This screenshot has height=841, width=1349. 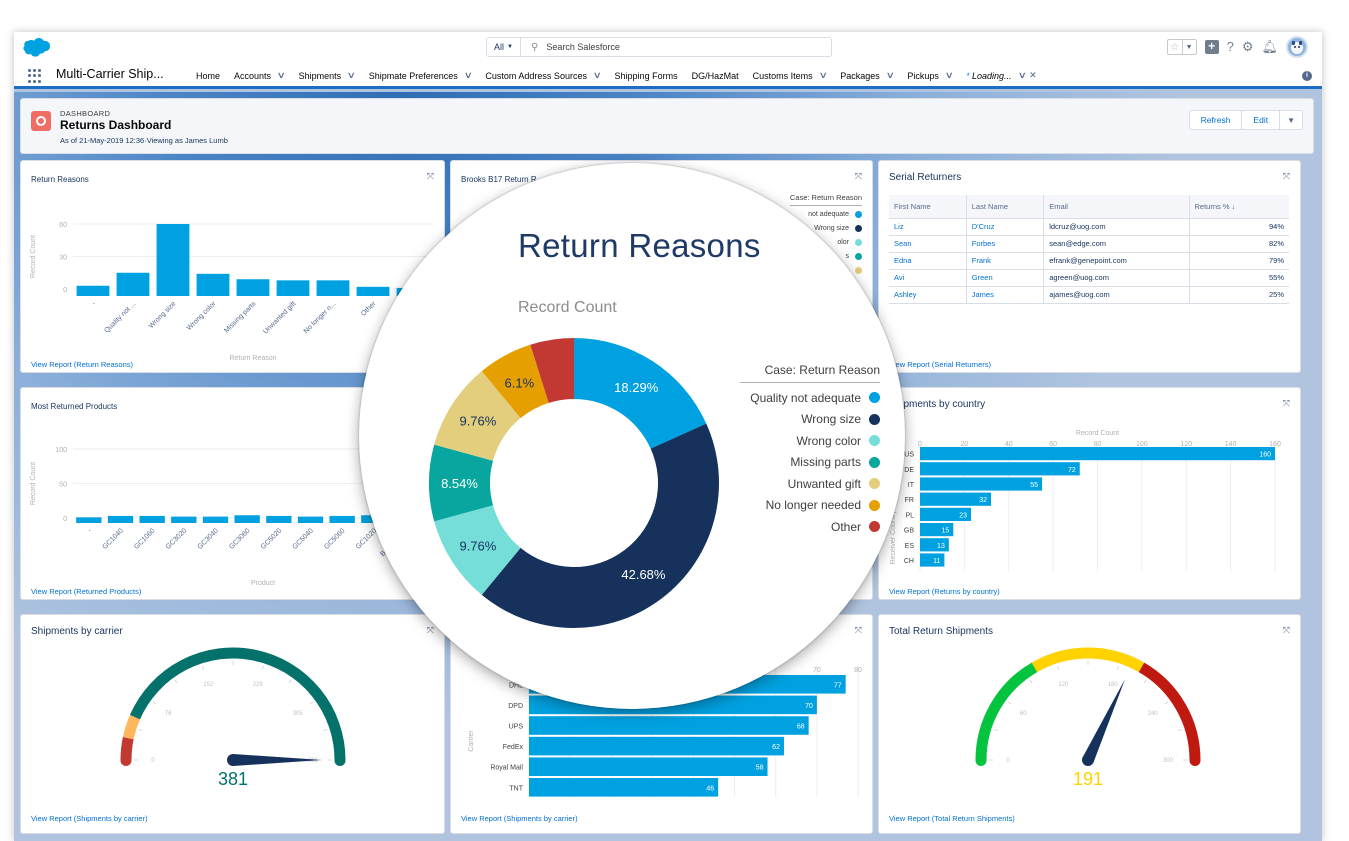 I want to click on search-scope-dropdown: All ▼, so click(x=504, y=47).